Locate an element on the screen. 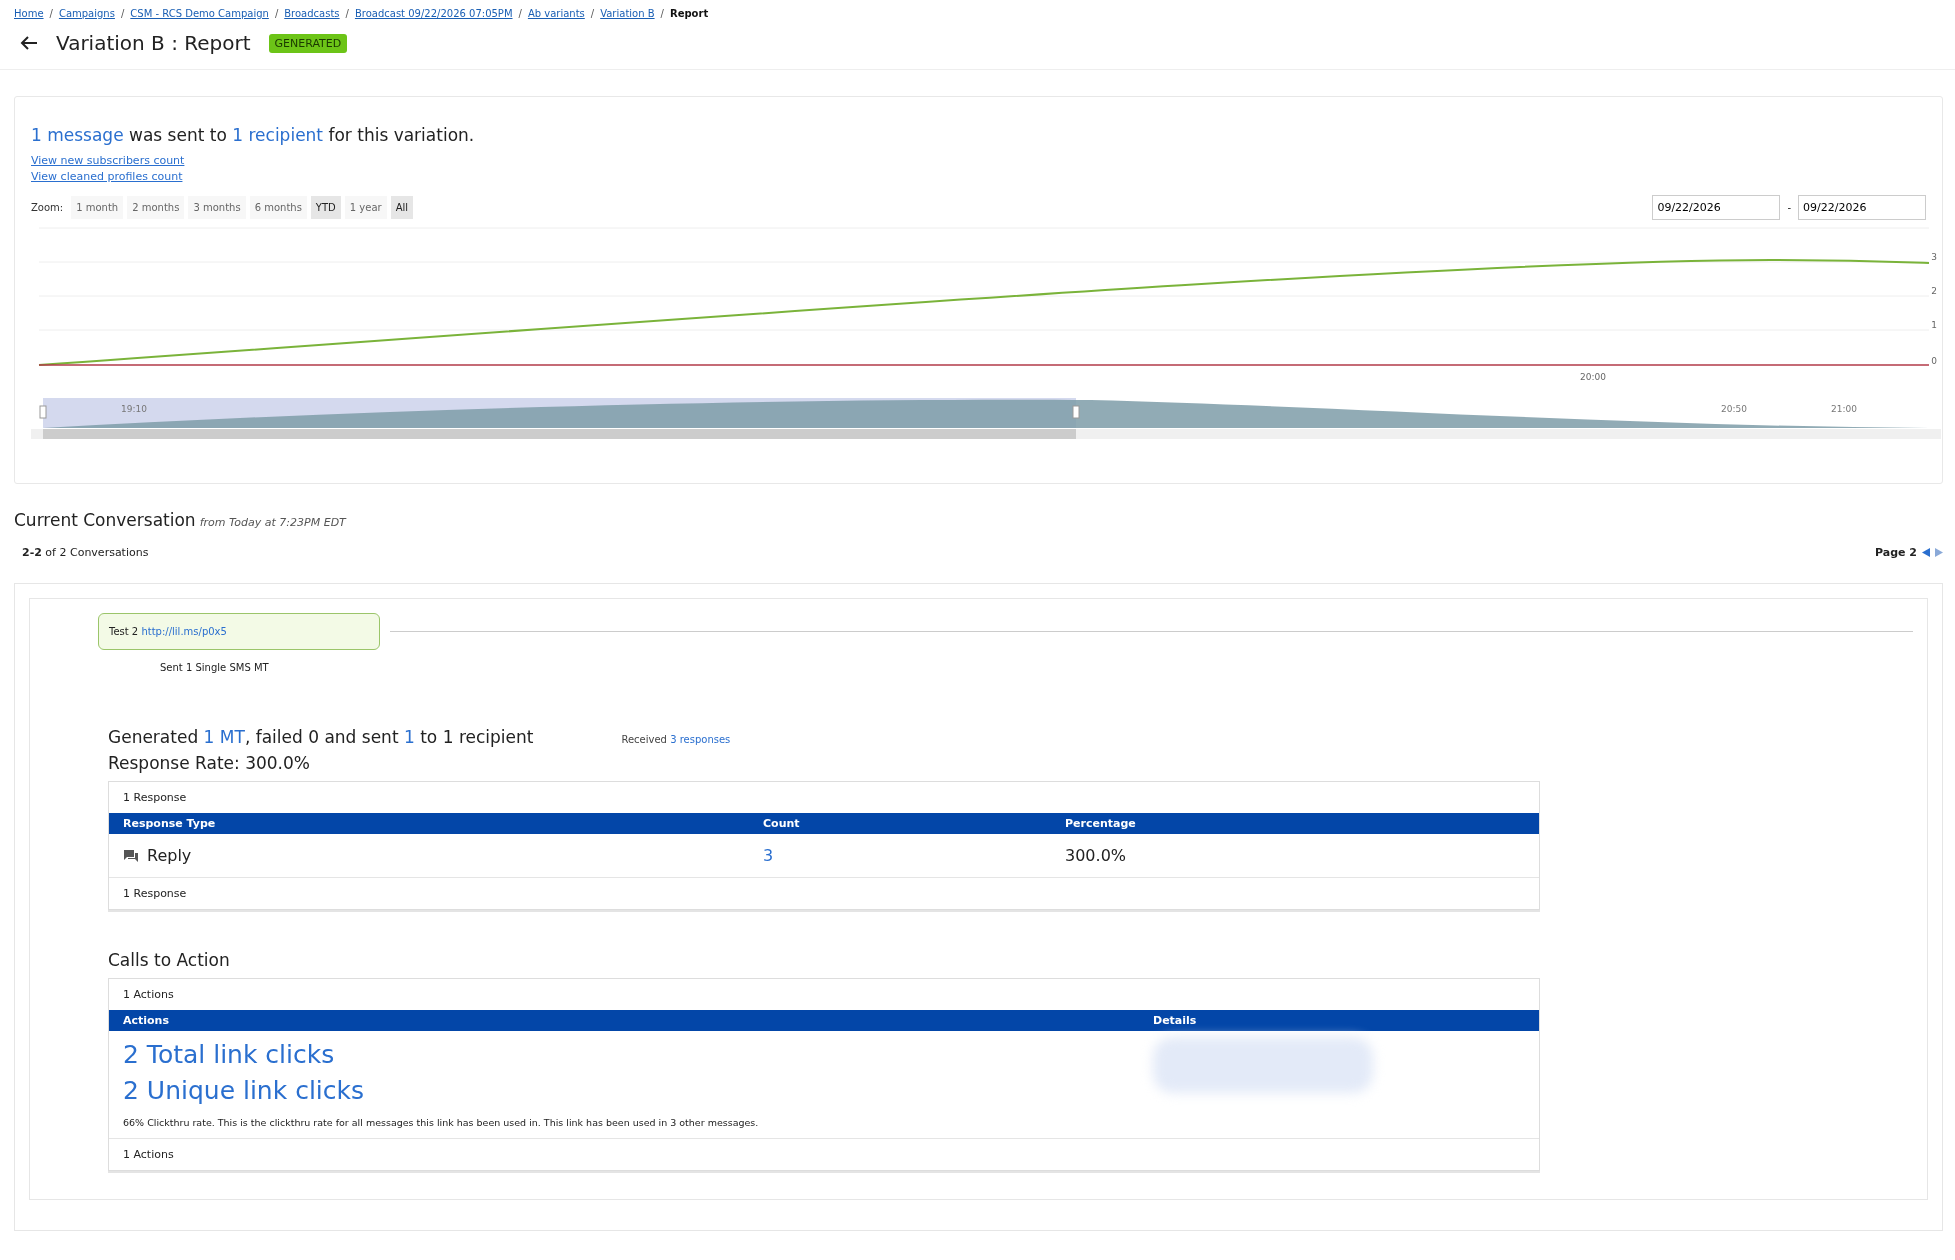 This screenshot has width=1955, height=1260. breadcrumb-link: Broadcasts is located at coordinates (312, 13).